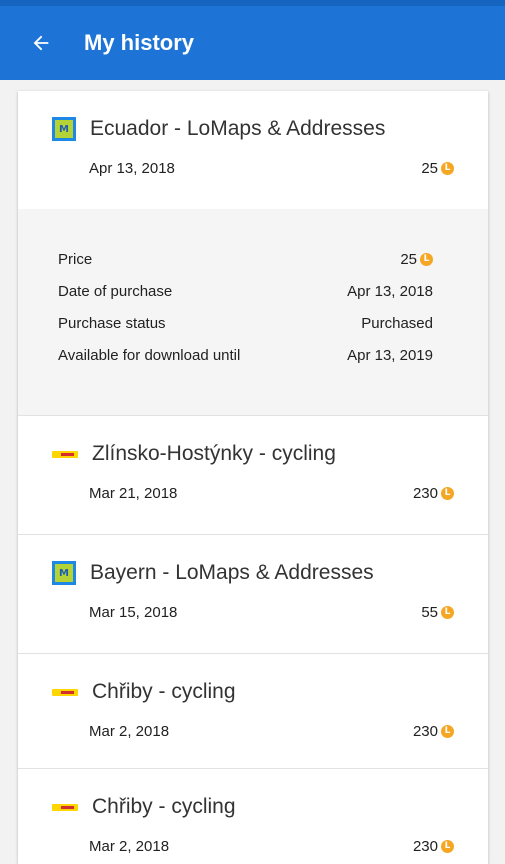  What do you see at coordinates (139, 42) in the screenshot?
I see `page-title: My history` at bounding box center [139, 42].